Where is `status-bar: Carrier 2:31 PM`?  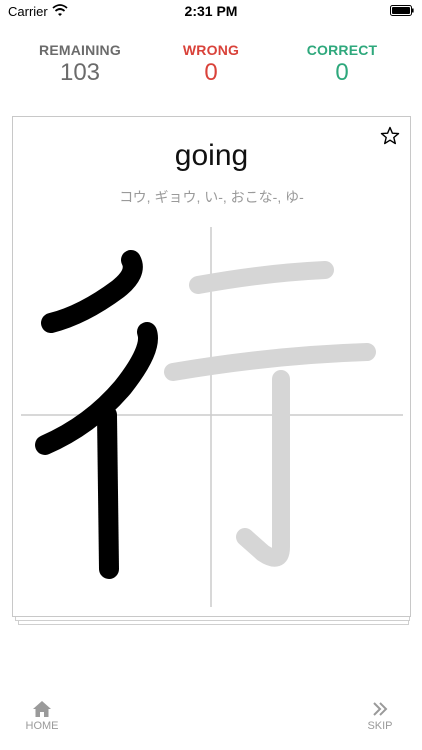
status-bar: Carrier 2:31 PM is located at coordinates (211, 11).